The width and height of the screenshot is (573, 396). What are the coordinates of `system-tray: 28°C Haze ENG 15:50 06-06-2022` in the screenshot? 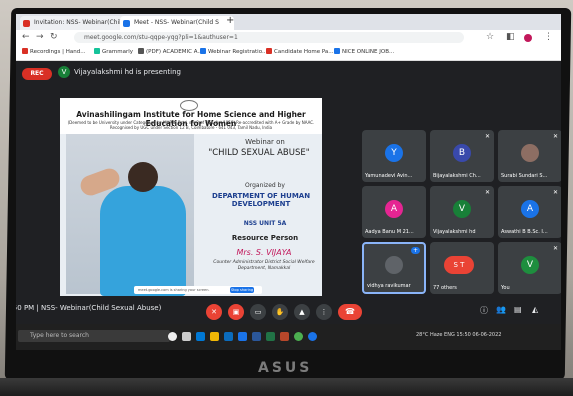 It's located at (458, 335).